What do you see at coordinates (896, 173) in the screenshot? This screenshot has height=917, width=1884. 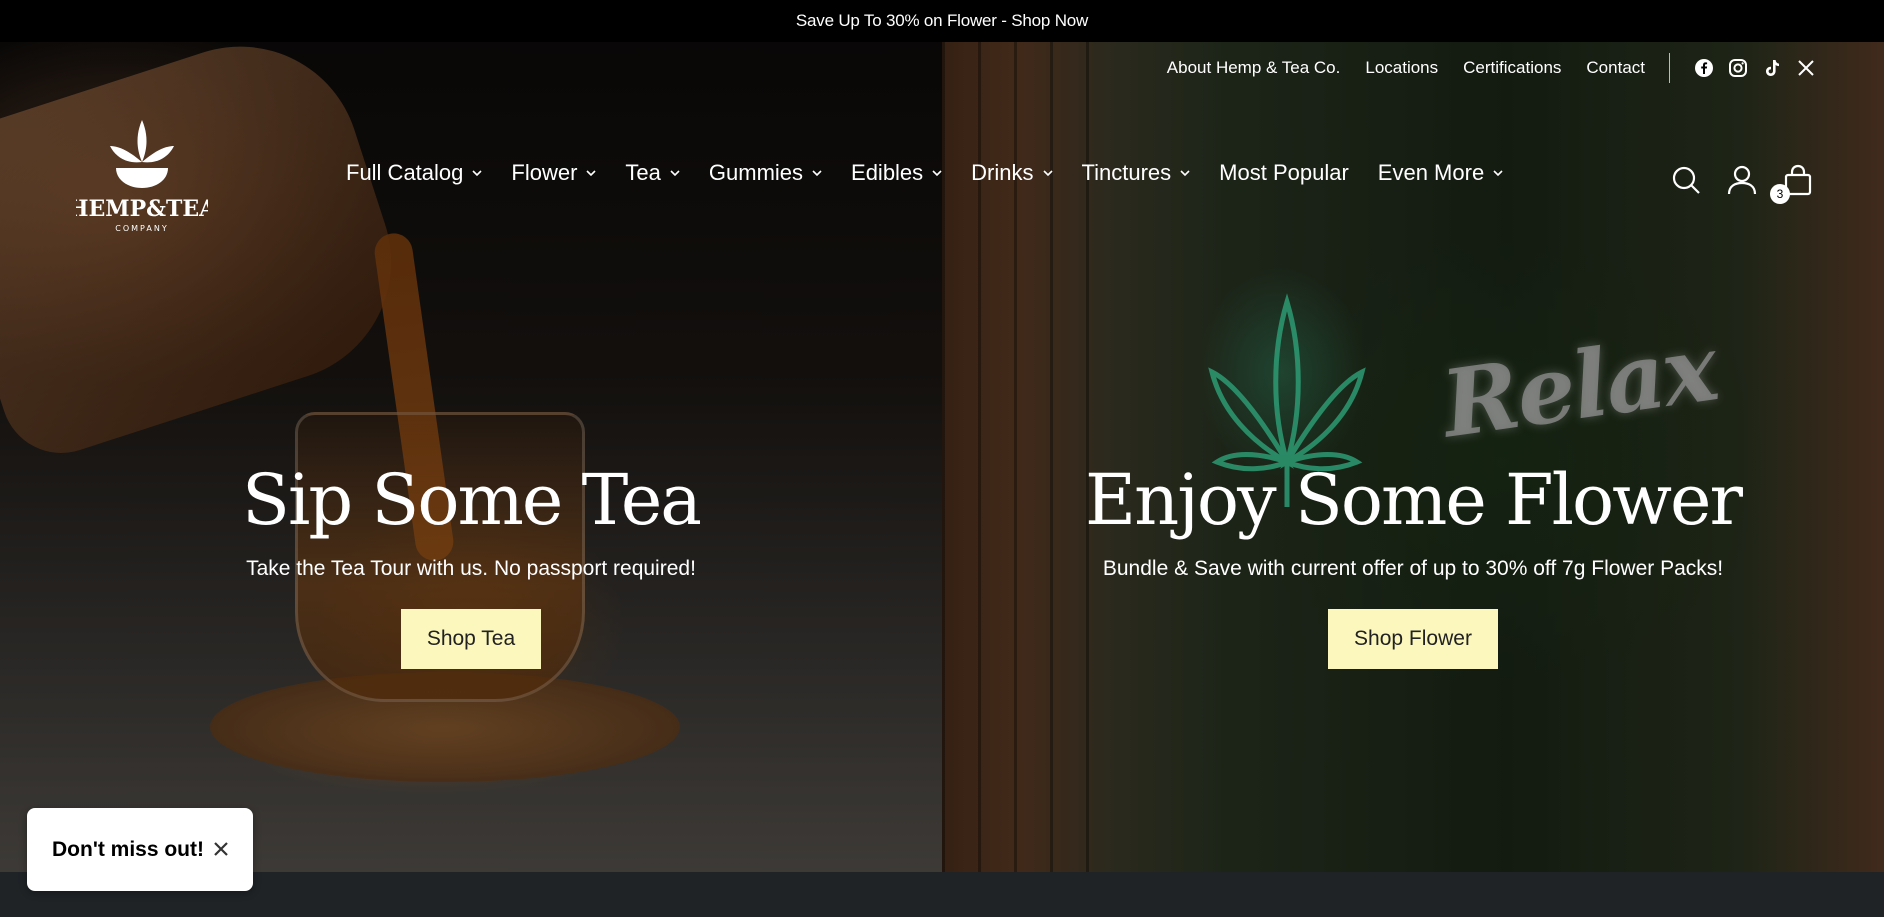 I see `nav-item-edibles: Edibles` at bounding box center [896, 173].